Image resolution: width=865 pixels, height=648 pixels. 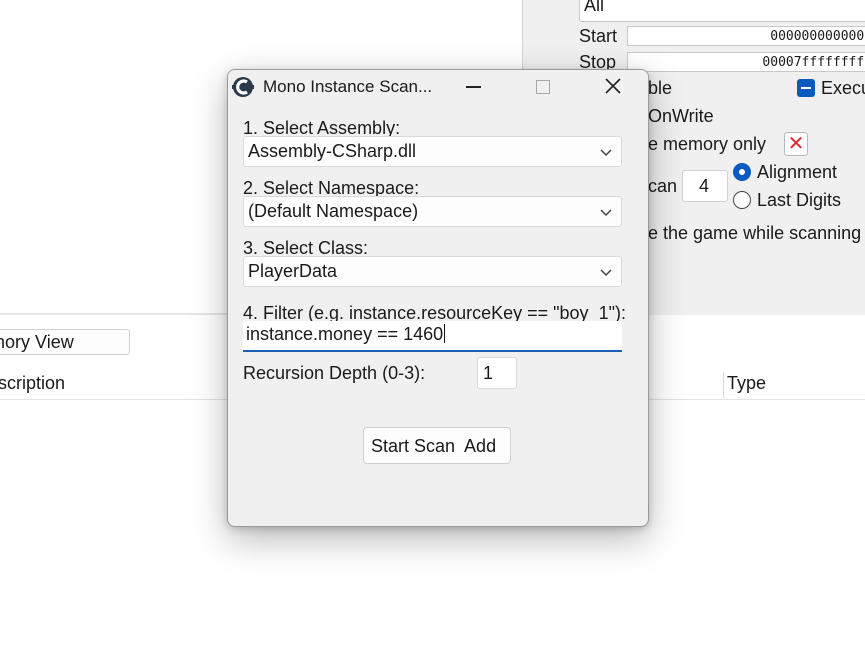 What do you see at coordinates (434, 446) in the screenshot?
I see `start-scan-label: Start Scan Add` at bounding box center [434, 446].